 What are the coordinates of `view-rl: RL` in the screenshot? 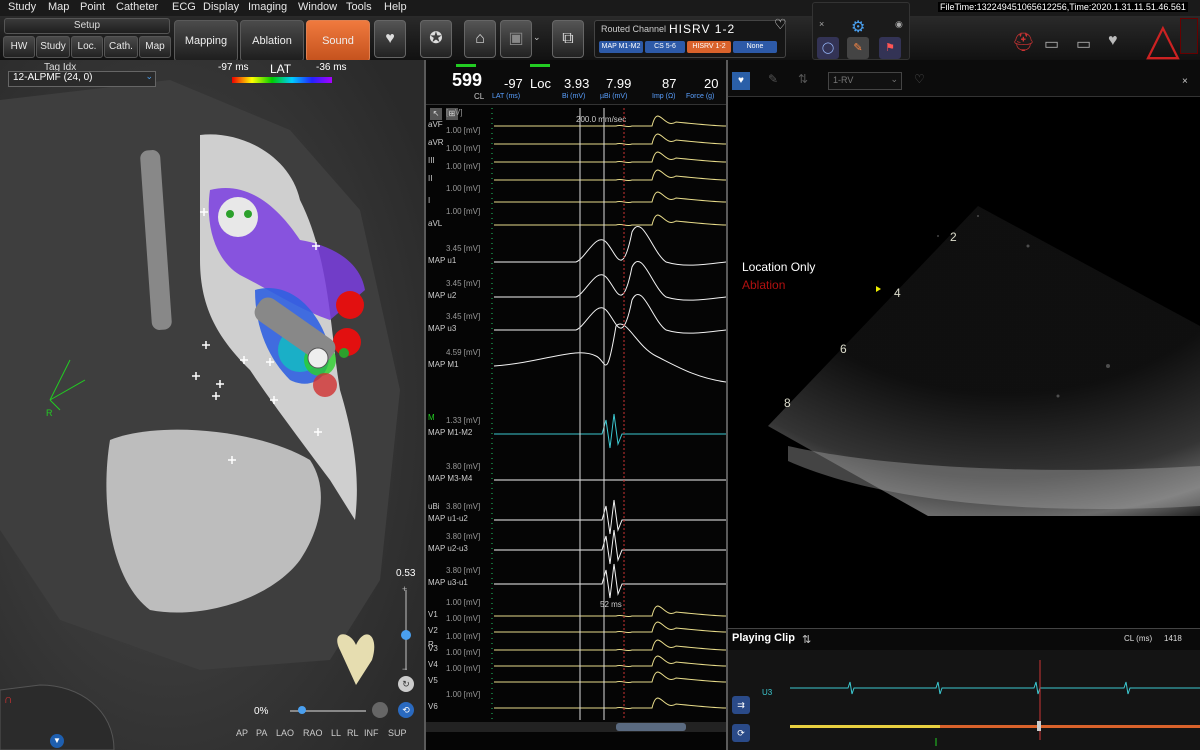 It's located at (353, 733).